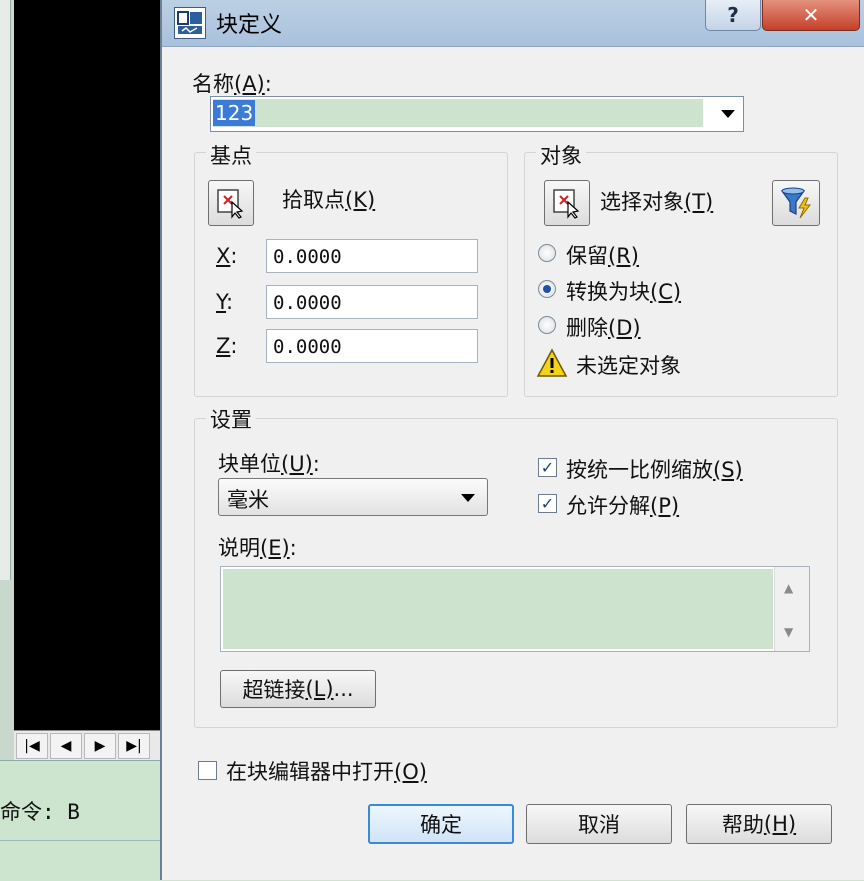  Describe the element at coordinates (326, 772) in the screenshot. I see `open-in-block-editor-label: 在块编辑器中打开(O)` at that location.